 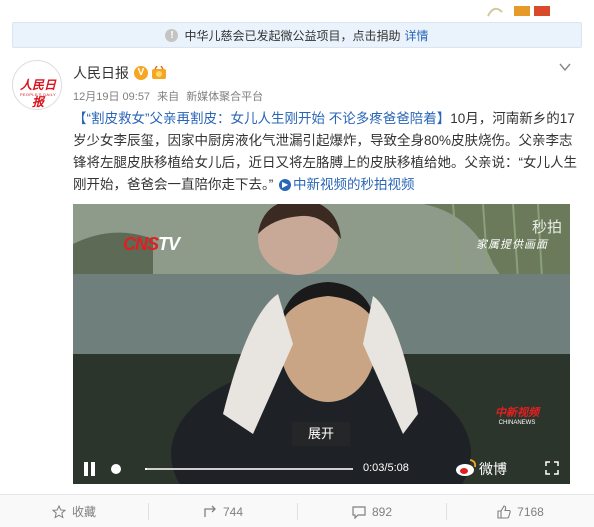 What do you see at coordinates (398, 468) in the screenshot?
I see `duration: 5:08` at bounding box center [398, 468].